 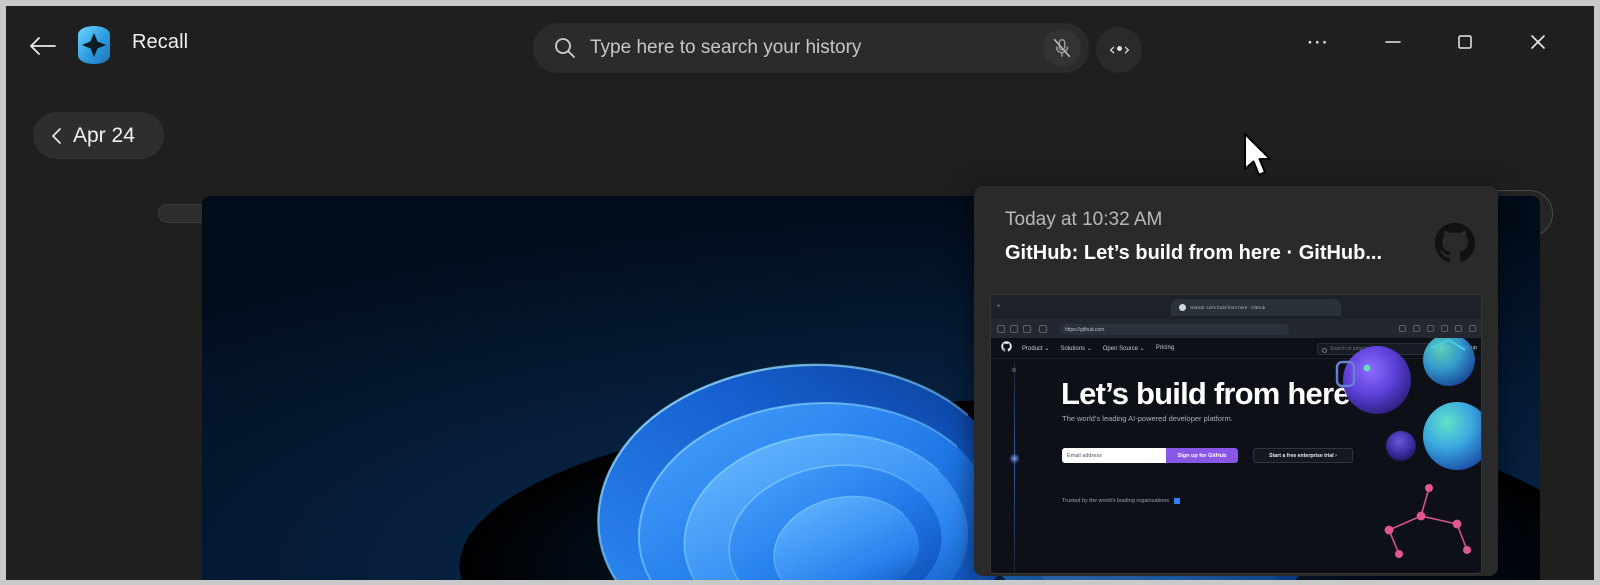 I want to click on minimize-button, so click(x=1393, y=42).